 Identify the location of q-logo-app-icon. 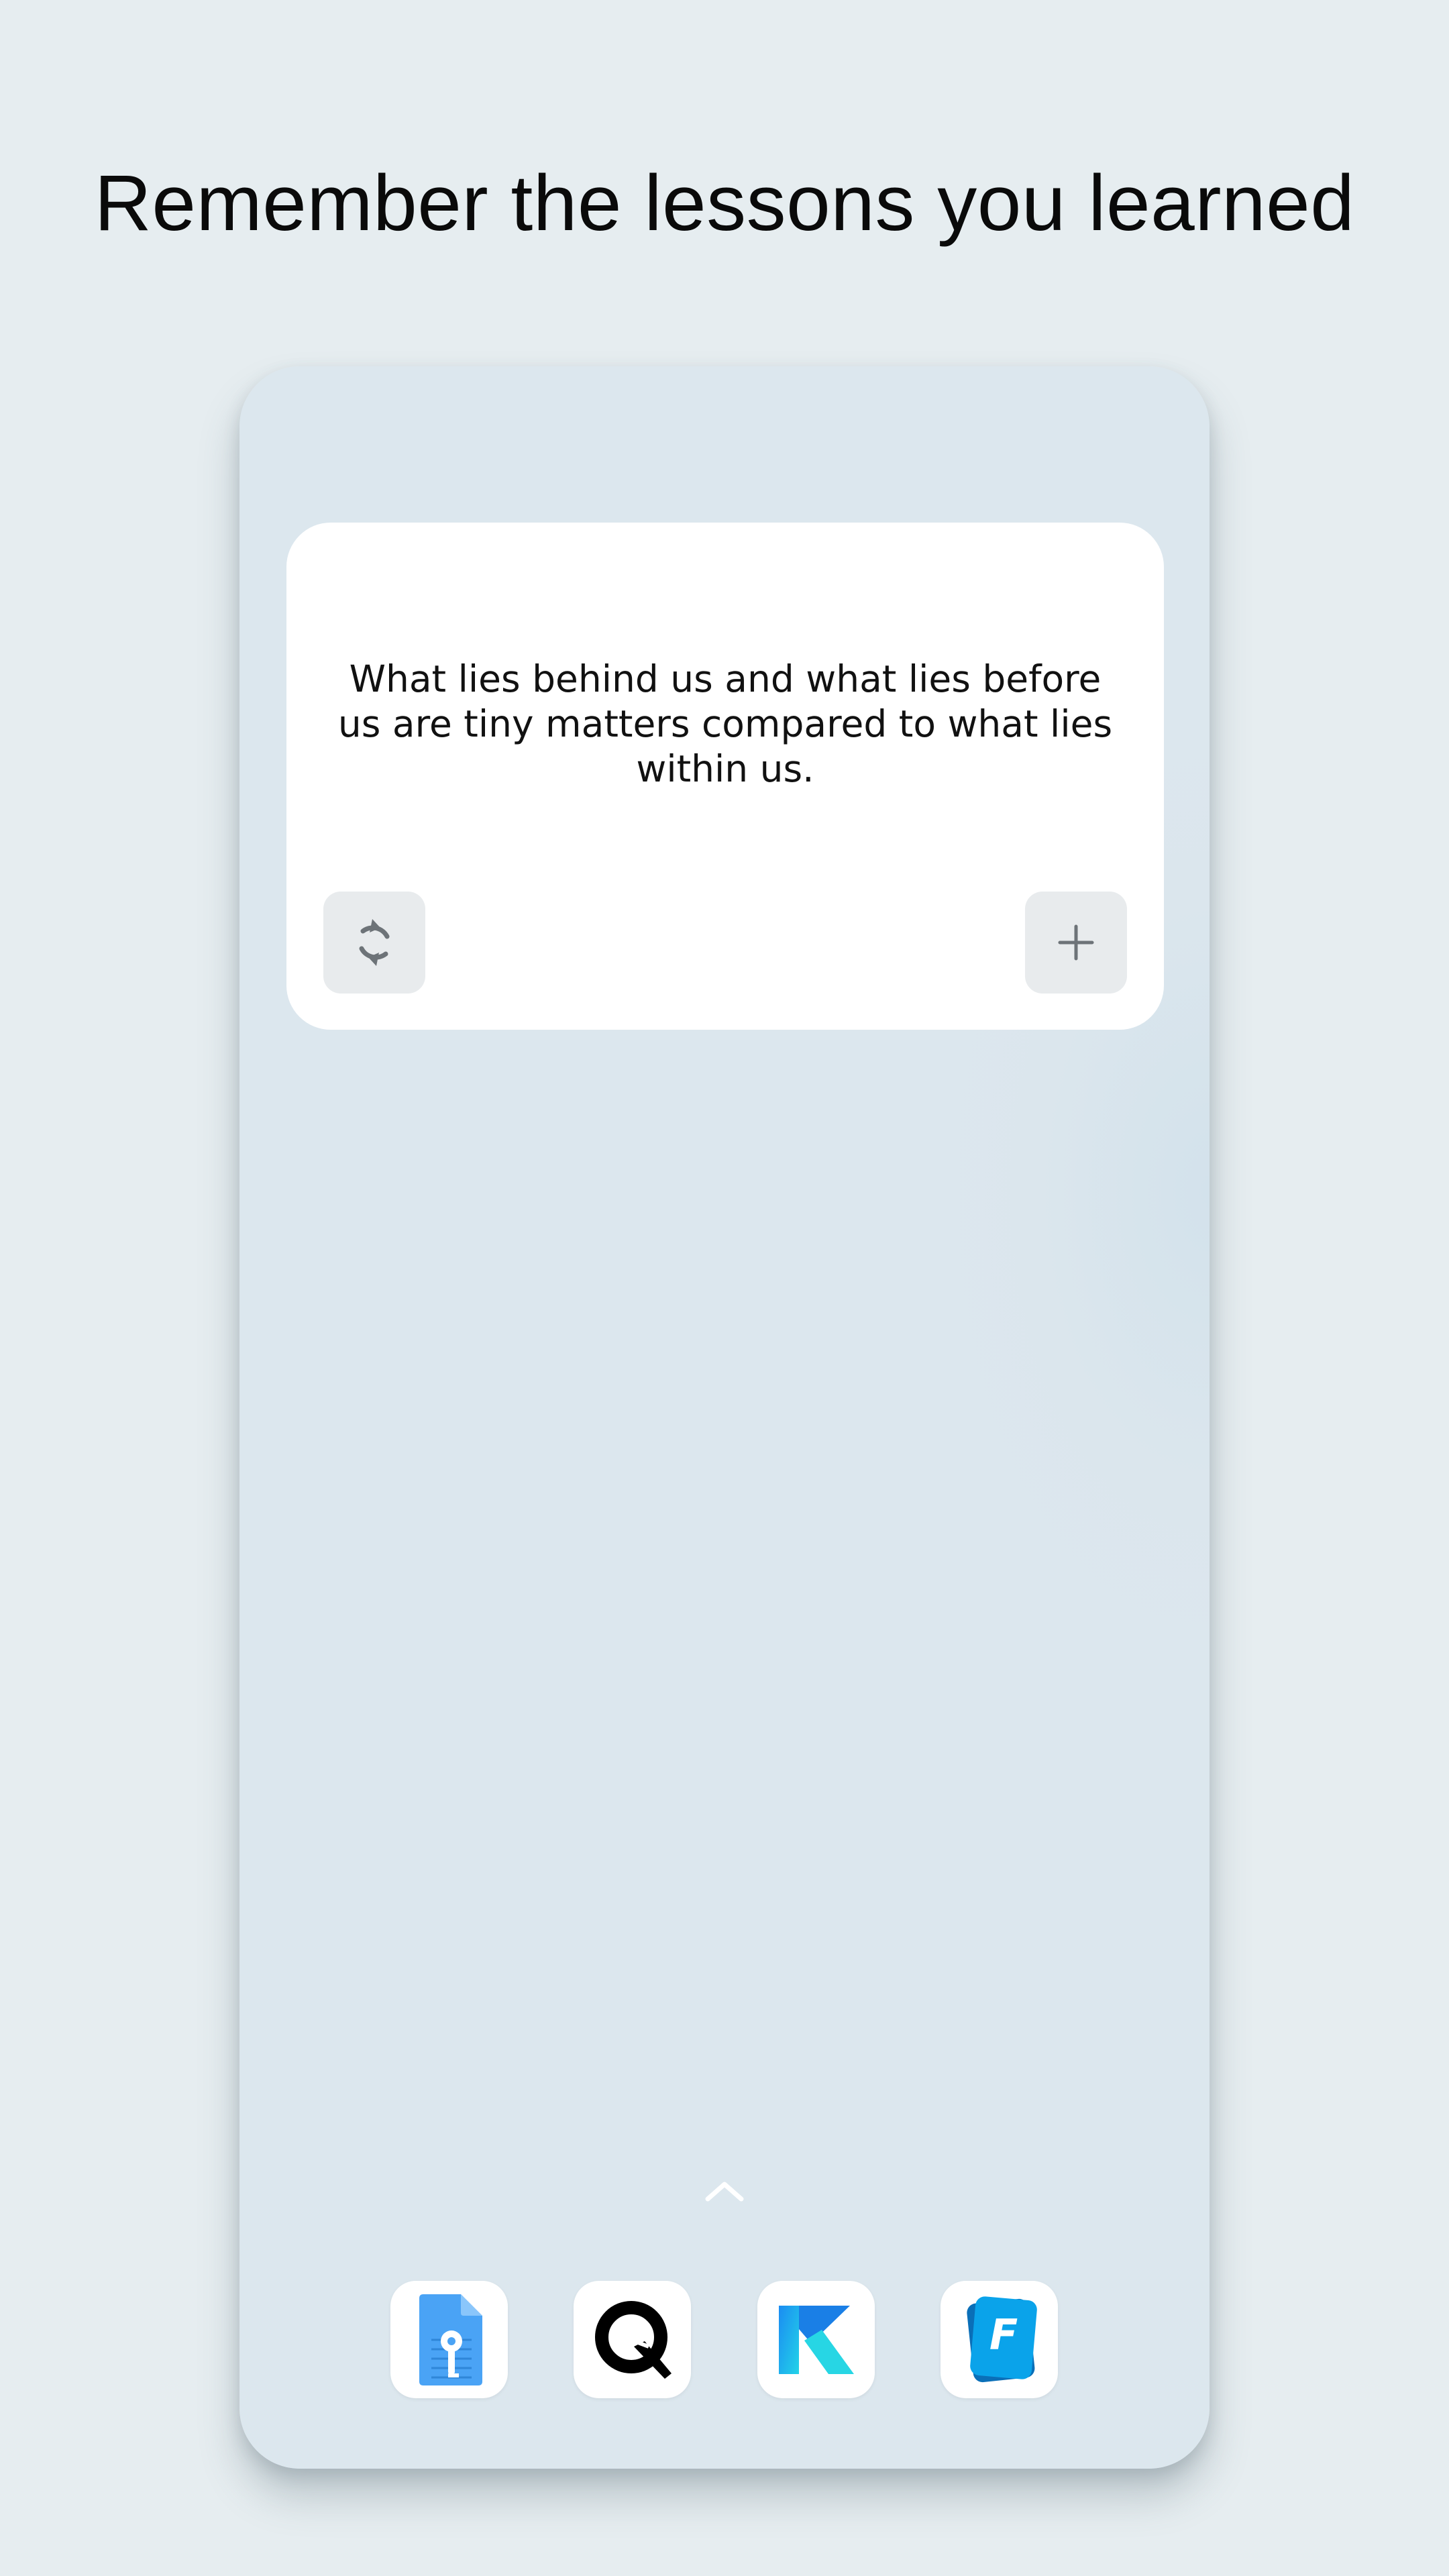
(633, 2339).